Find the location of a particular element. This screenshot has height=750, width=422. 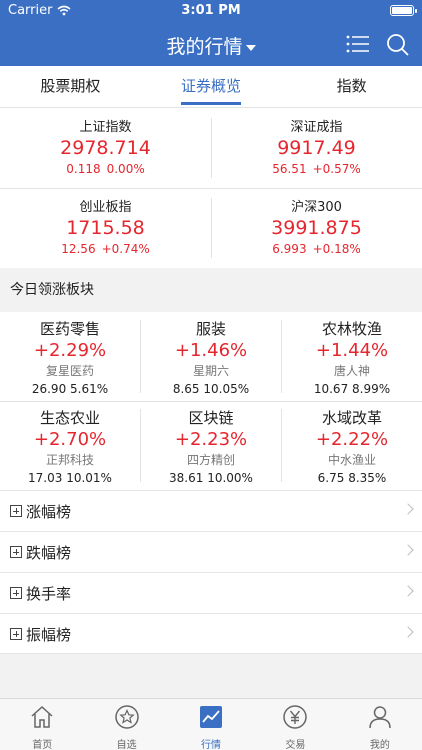

ranking-row-amplitude: 振幅榜 is located at coordinates (211, 633).